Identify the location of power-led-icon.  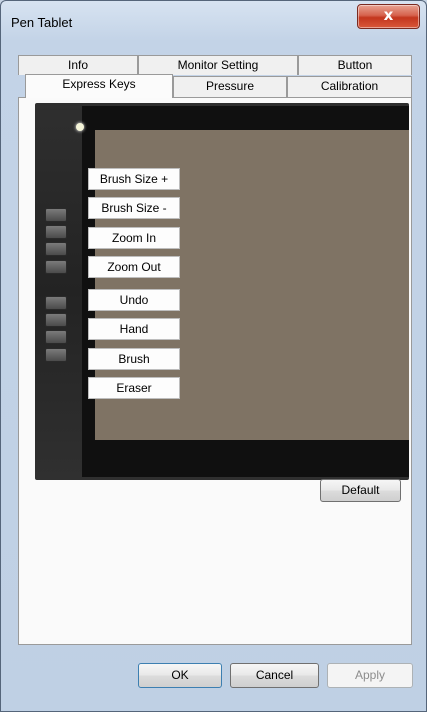
(80, 127).